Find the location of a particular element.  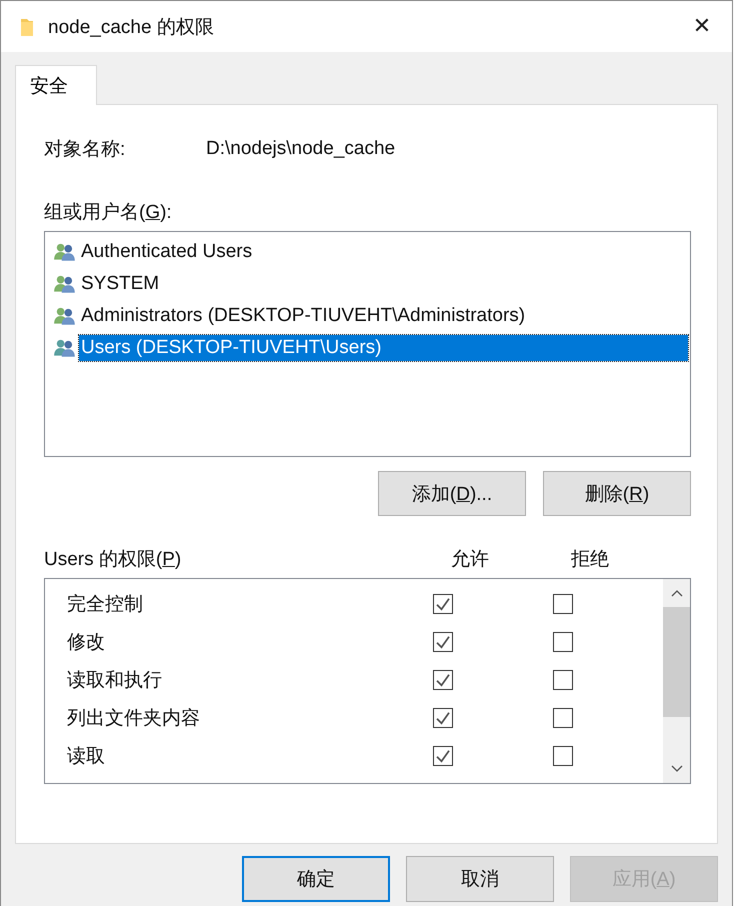

user-item: Administrators (DESKTOP-TIUVEHT\Administrators) is located at coordinates (303, 316).